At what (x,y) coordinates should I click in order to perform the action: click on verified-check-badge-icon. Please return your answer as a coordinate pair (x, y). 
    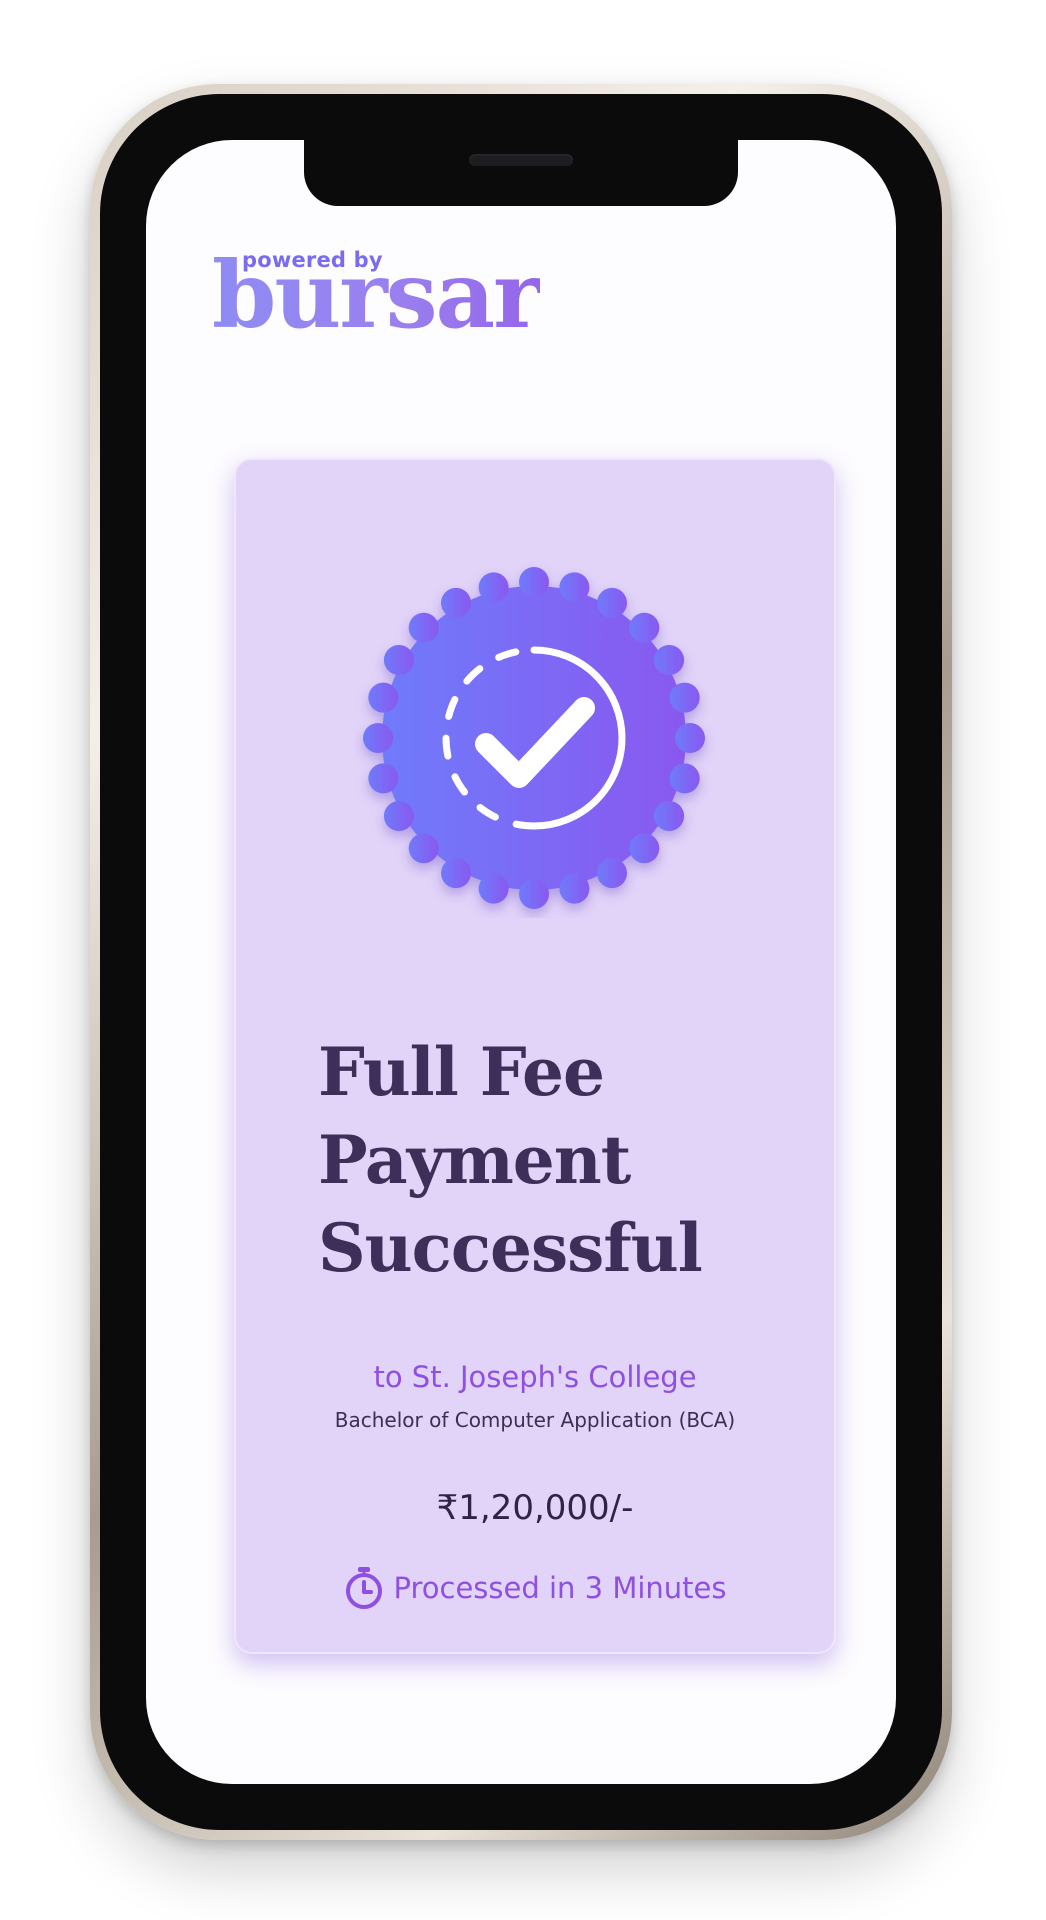
    Looking at the image, I should click on (534, 738).